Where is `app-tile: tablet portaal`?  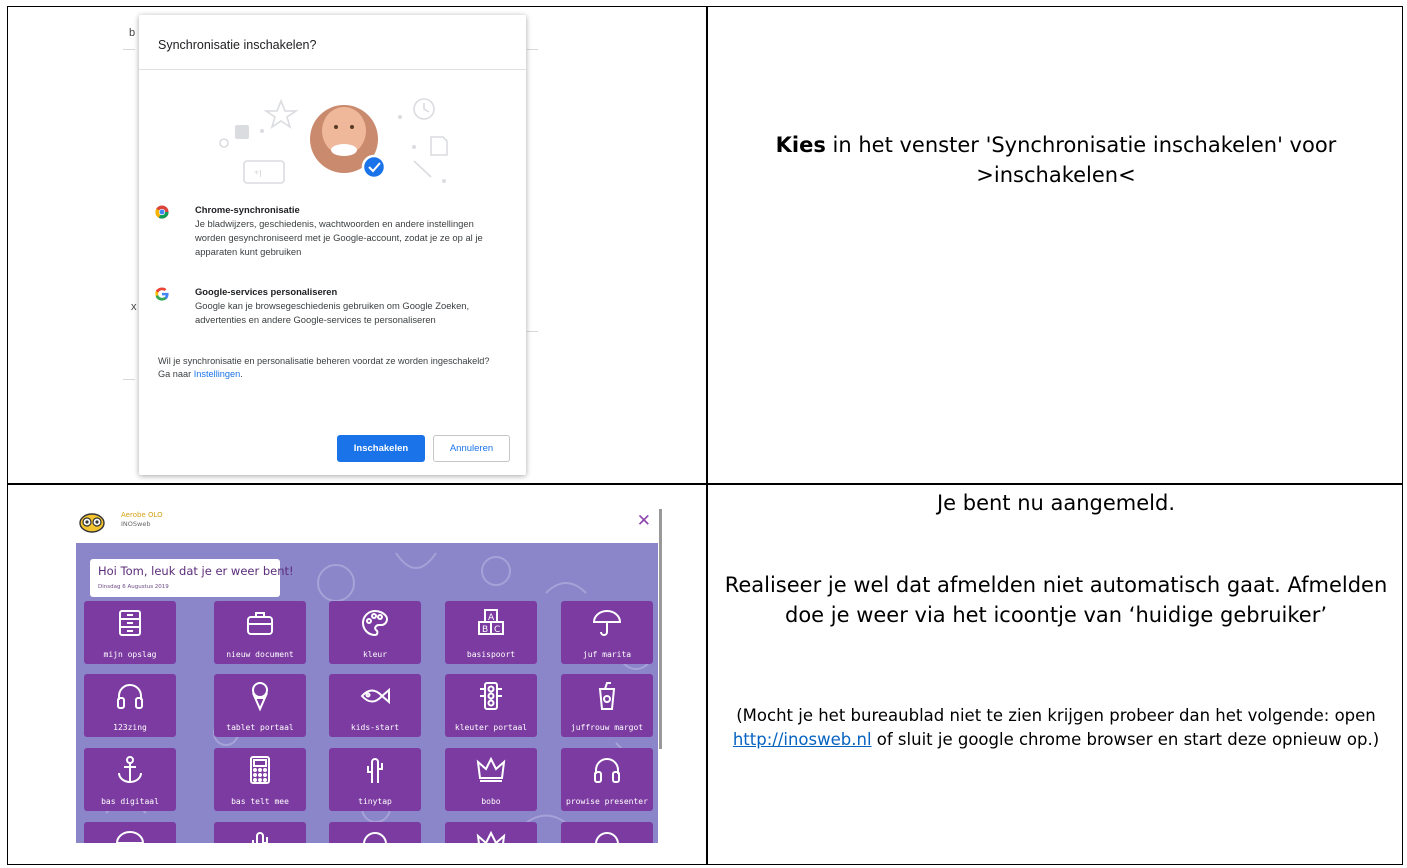
app-tile: tablet portaal is located at coordinates (260, 705).